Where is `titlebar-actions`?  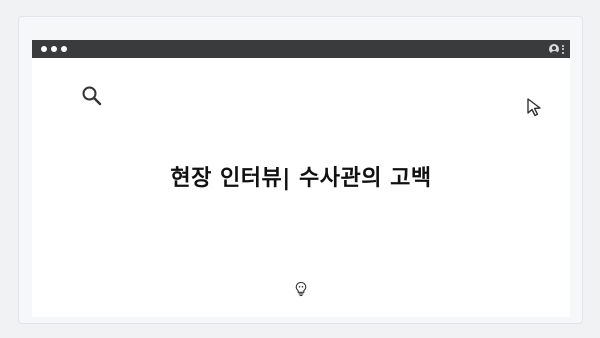 titlebar-actions is located at coordinates (556, 49).